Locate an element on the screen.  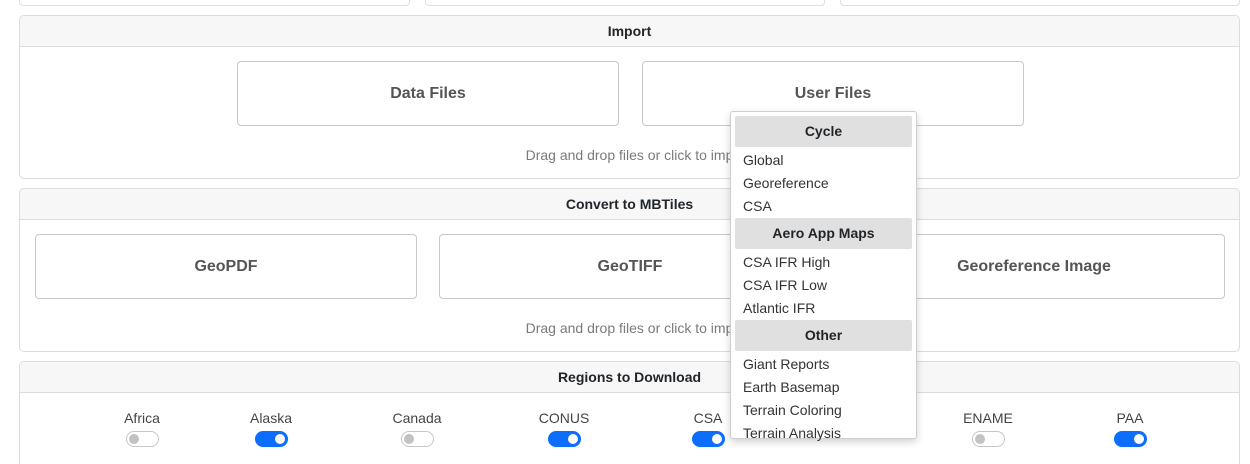
dropdown-item-csa-ifr-low: CSA IFR Low is located at coordinates (823, 285).